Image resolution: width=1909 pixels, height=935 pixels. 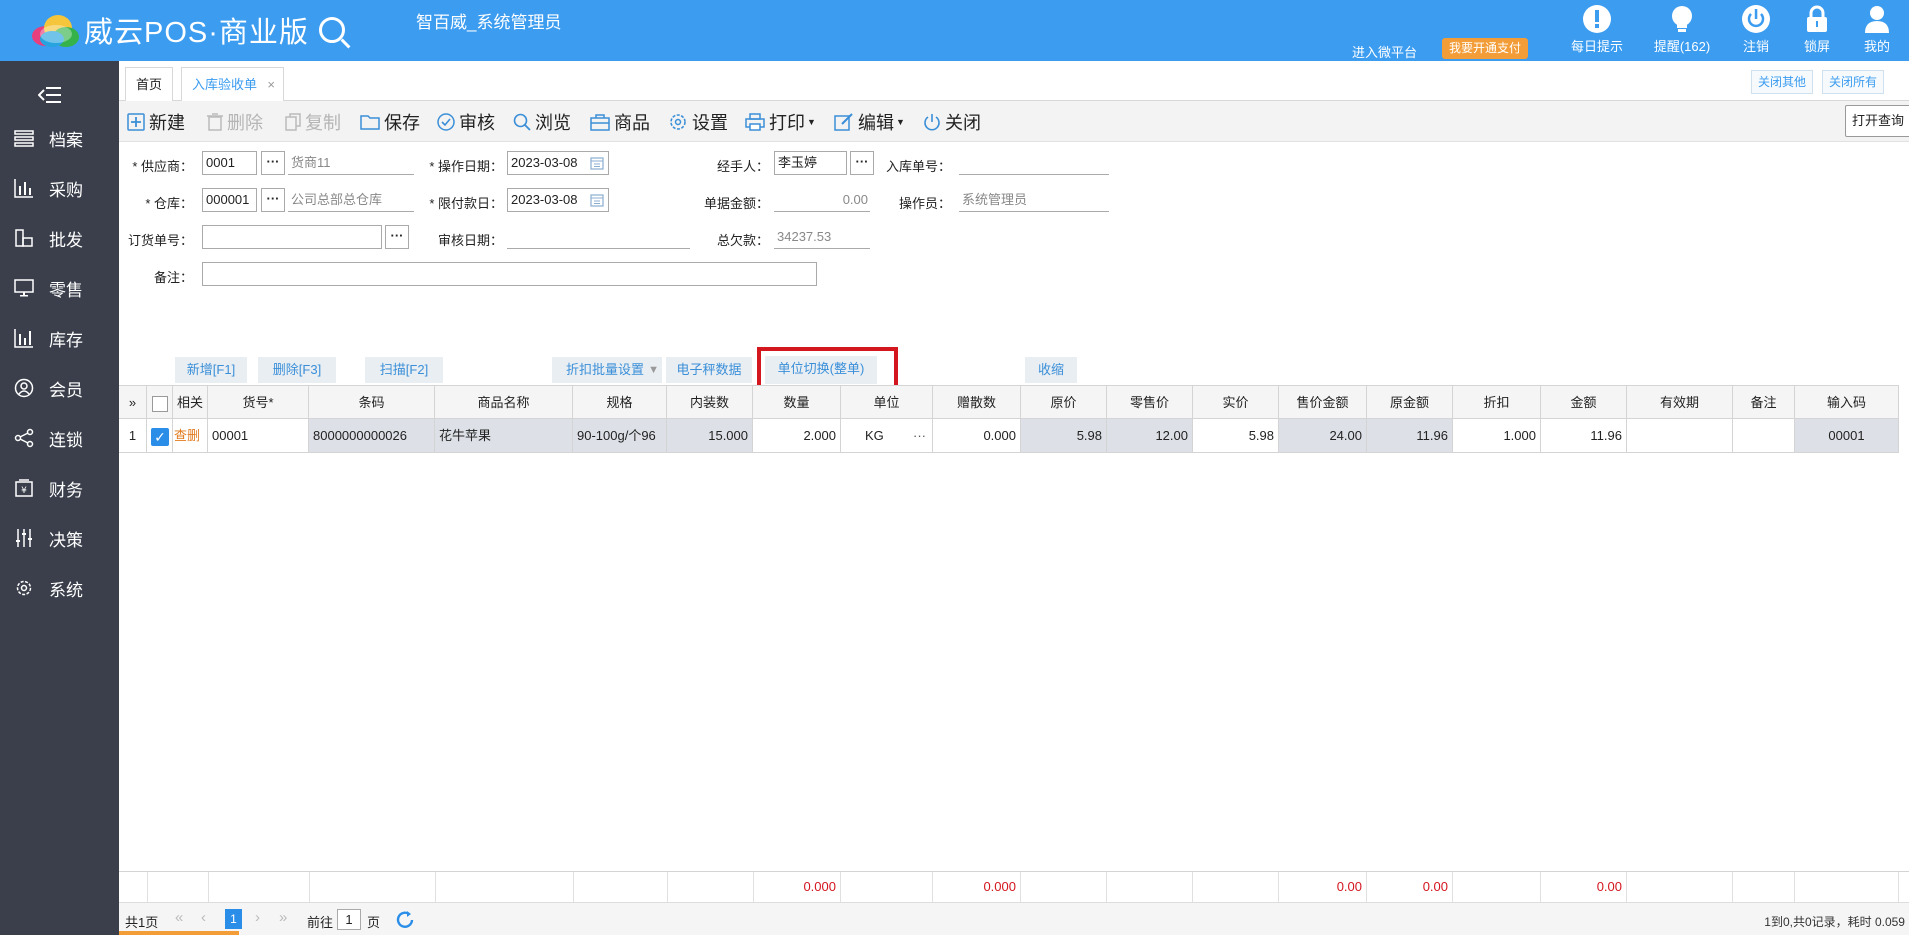 What do you see at coordinates (862, 163) in the screenshot?
I see `handler-picker-button: ···` at bounding box center [862, 163].